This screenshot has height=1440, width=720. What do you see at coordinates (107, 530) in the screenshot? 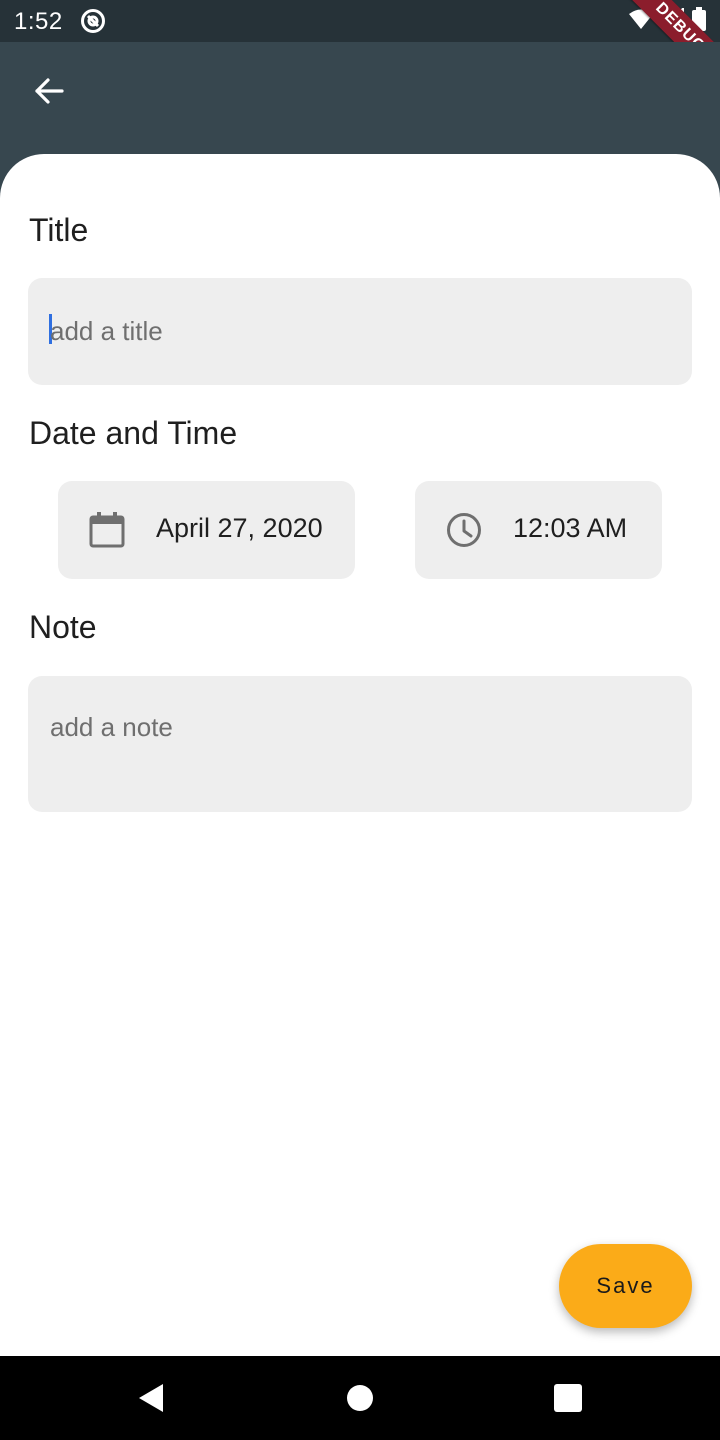
I see `calendar-icon` at bounding box center [107, 530].